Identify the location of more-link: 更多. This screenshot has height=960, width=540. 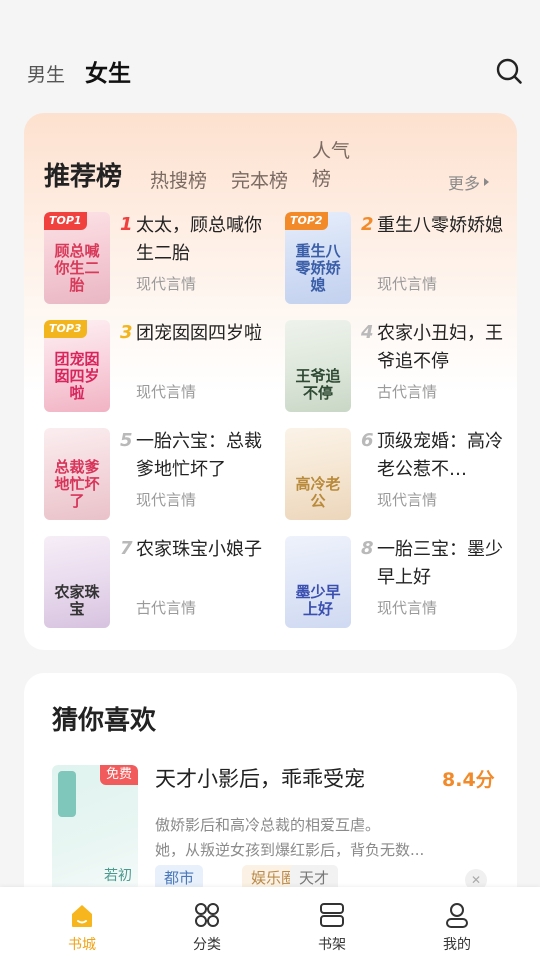
(469, 182).